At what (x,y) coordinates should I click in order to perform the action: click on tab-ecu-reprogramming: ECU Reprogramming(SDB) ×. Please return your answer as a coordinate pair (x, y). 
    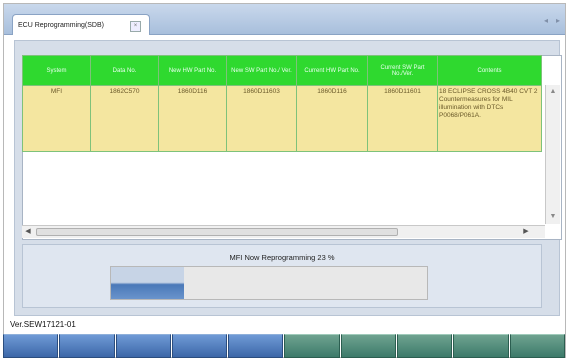
    Looking at the image, I should click on (81, 24).